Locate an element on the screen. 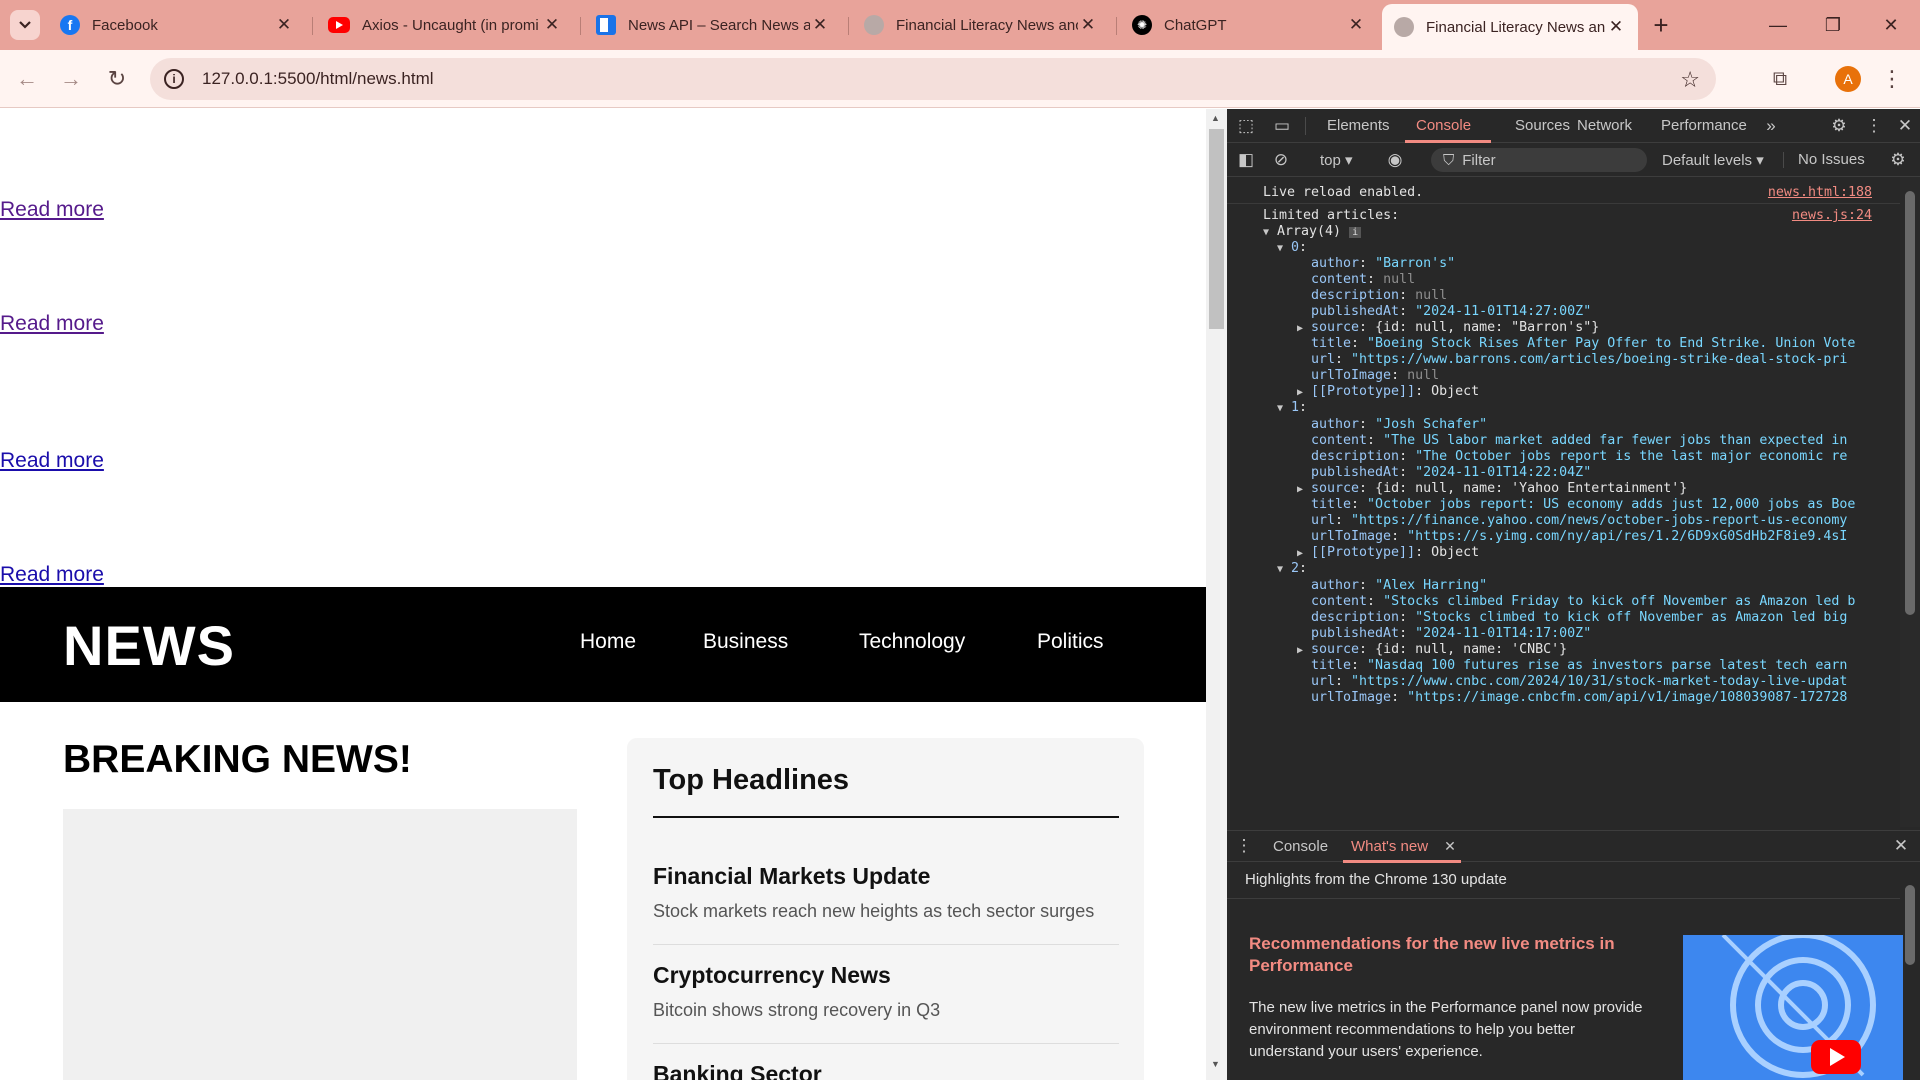 This screenshot has width=1920, height=1080. eye-icon: ◉ is located at coordinates (1395, 160).